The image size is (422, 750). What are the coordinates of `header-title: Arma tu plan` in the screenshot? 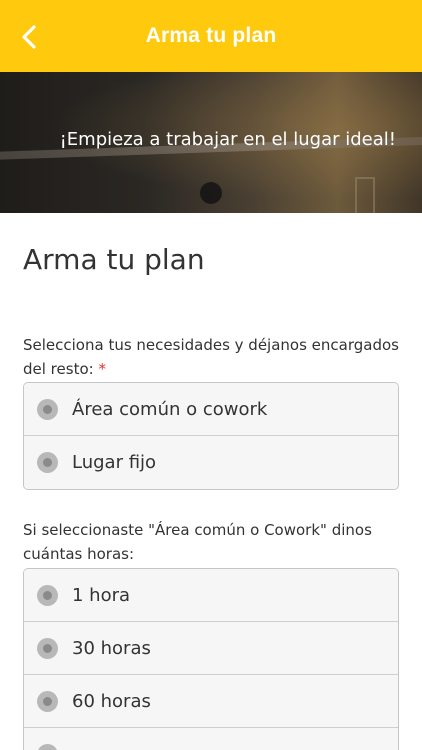 It's located at (211, 35).